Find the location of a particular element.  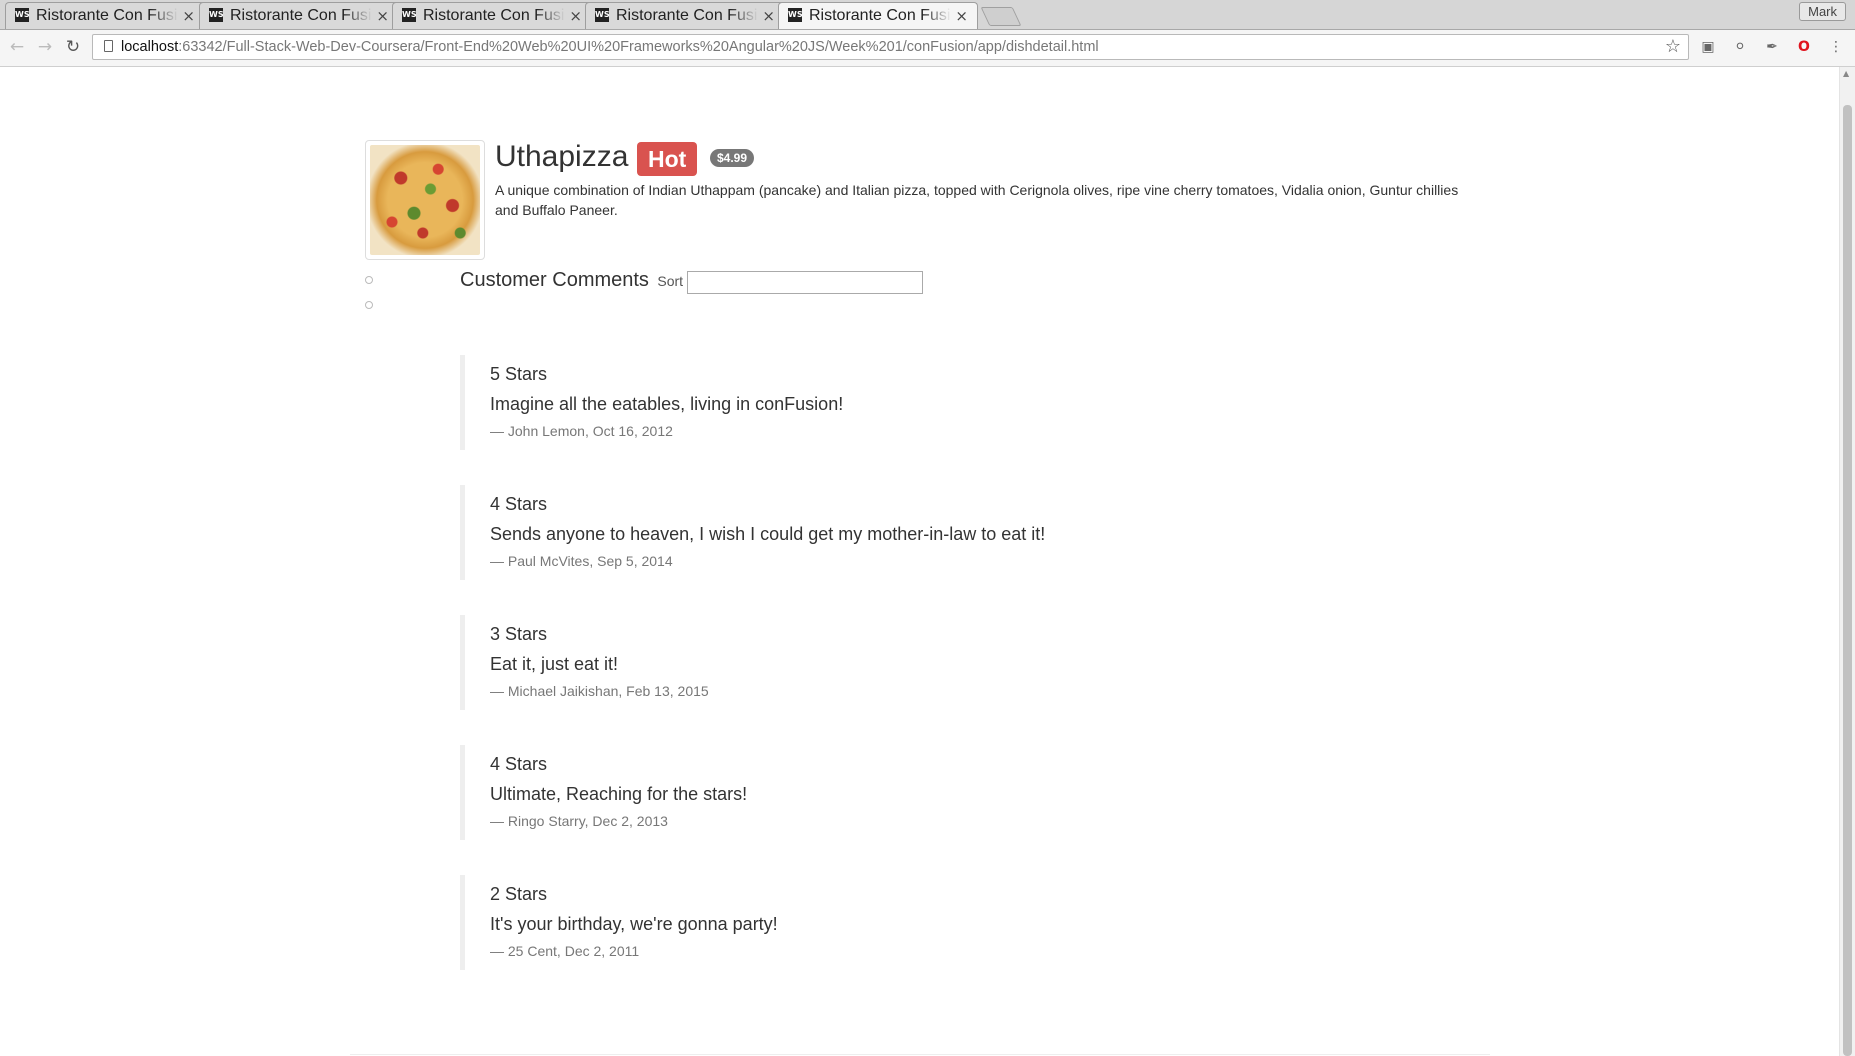

circle-extension-icon: ⚪ is located at coordinates (1740, 47).